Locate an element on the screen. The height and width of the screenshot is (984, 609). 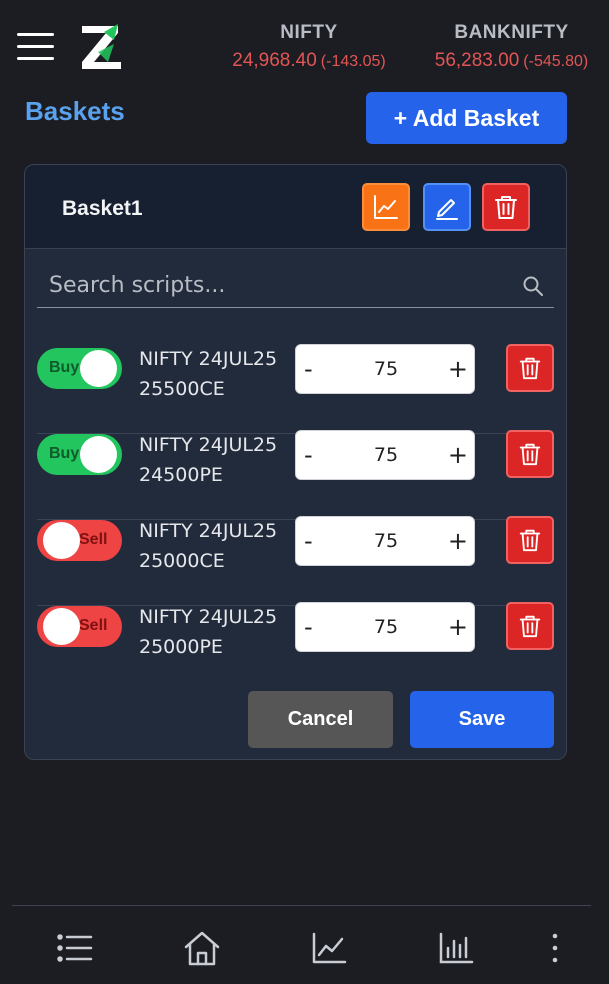
script-strike: 25500CE is located at coordinates (182, 389).